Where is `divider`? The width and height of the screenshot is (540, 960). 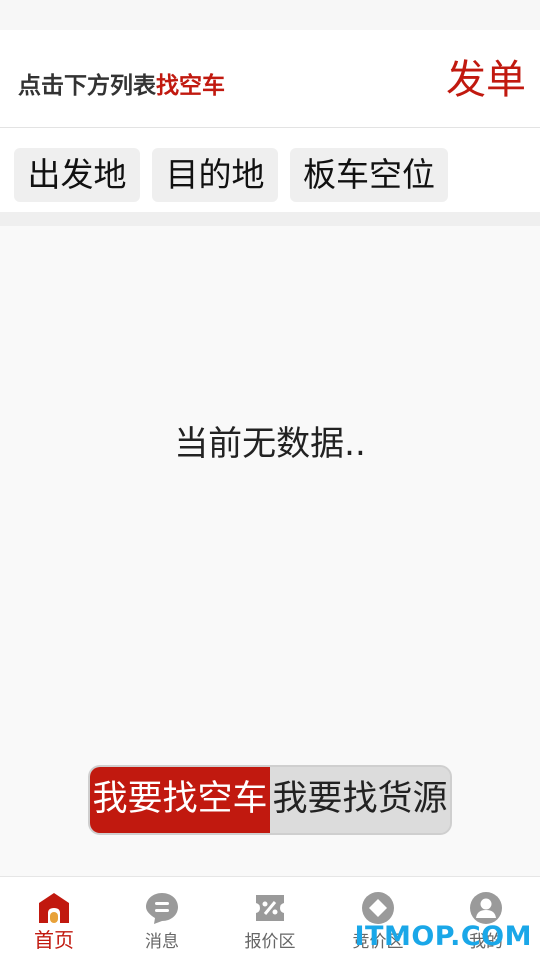
divider is located at coordinates (270, 219).